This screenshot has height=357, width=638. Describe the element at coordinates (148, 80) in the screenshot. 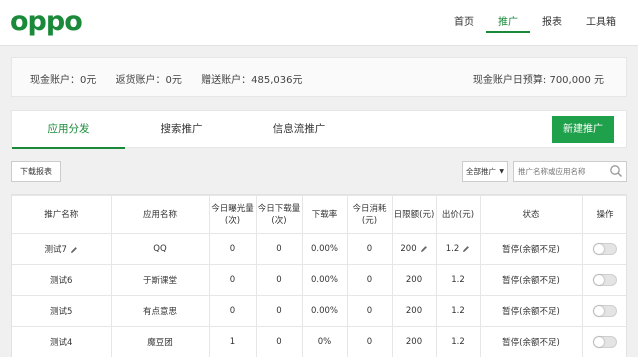

I see `rebate-account: 返货账户：0元` at that location.